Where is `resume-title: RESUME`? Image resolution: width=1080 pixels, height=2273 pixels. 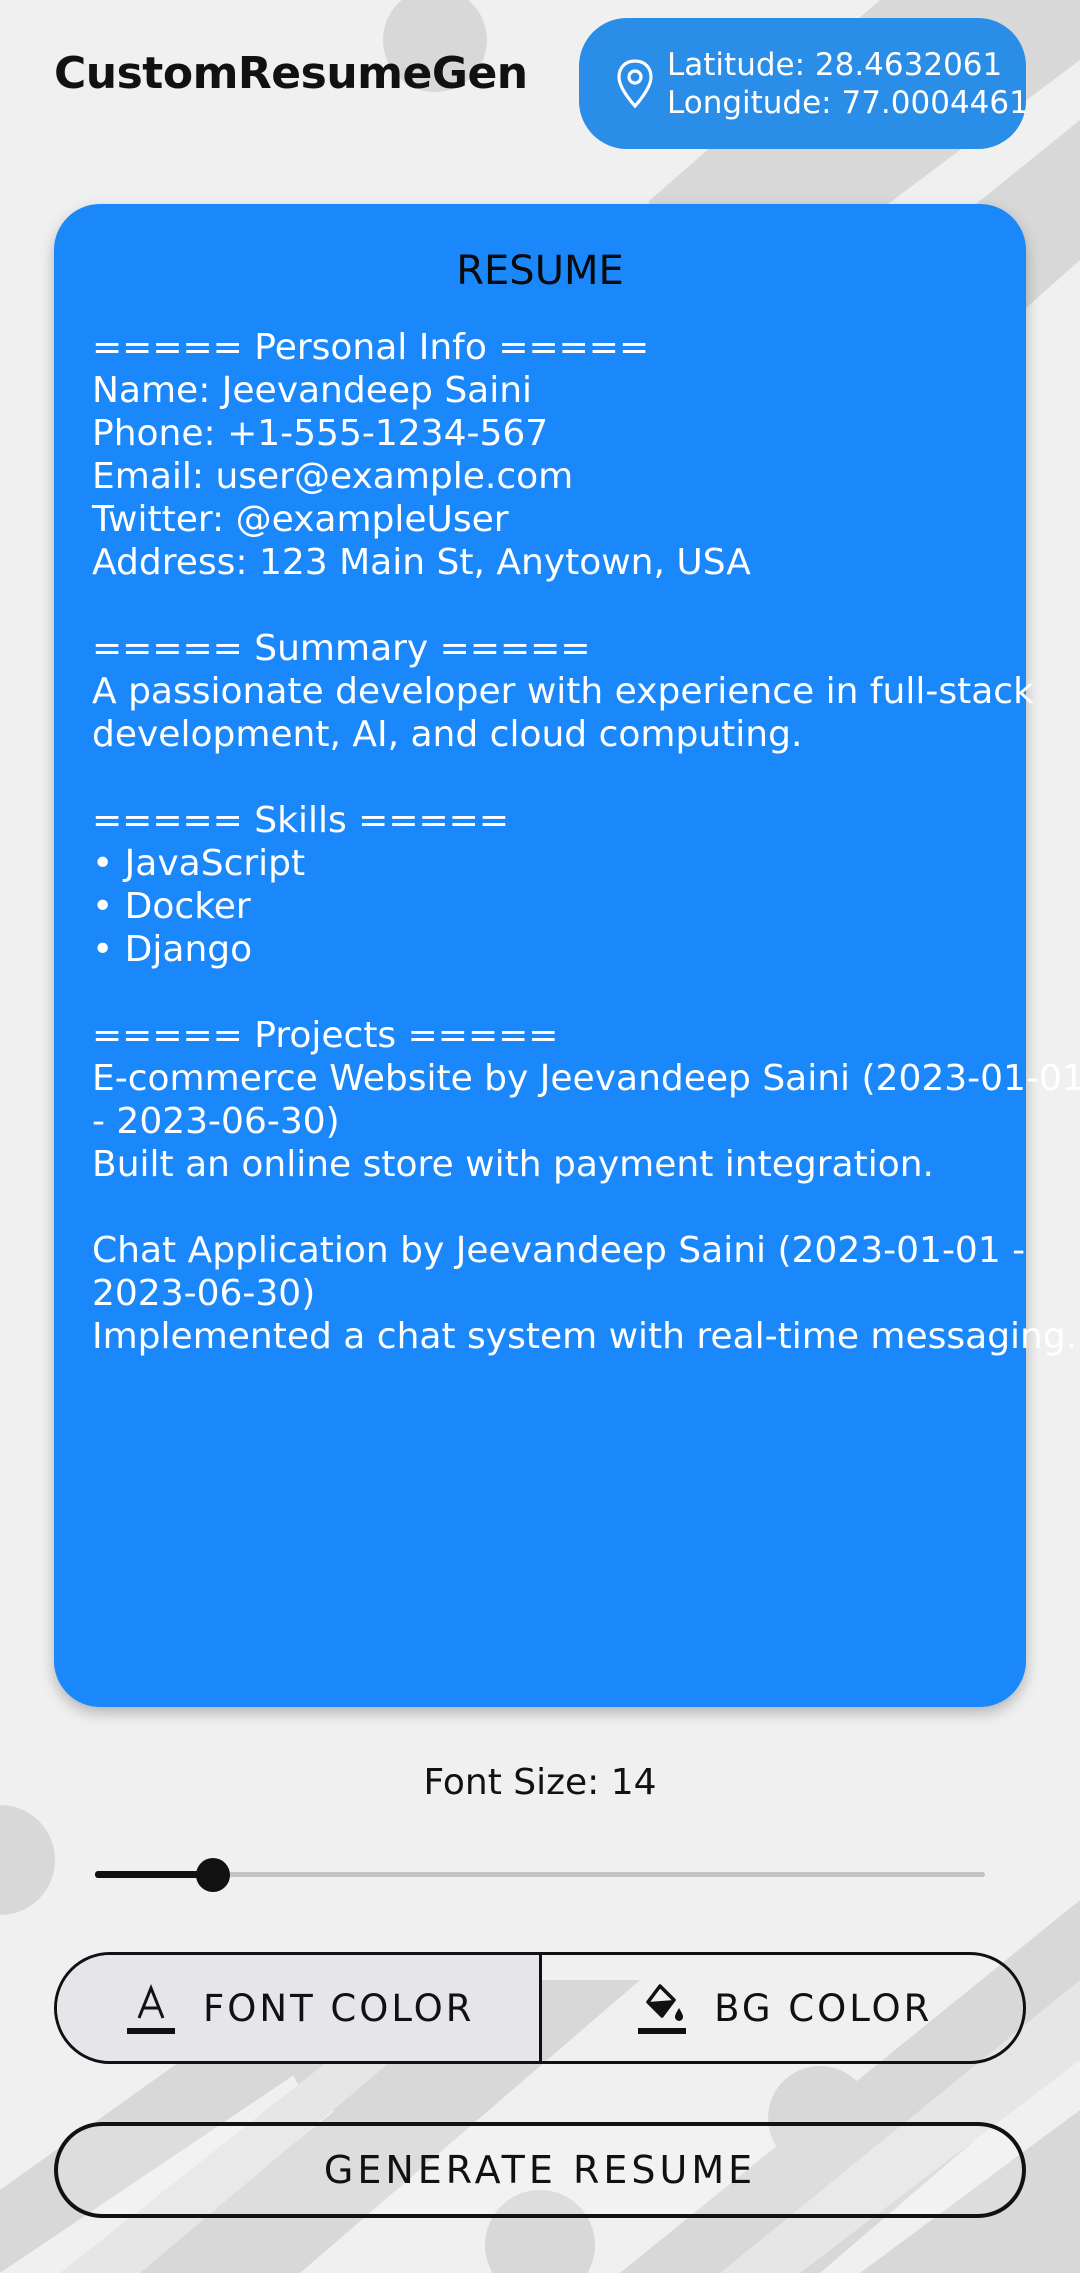
resume-title: RESUME is located at coordinates (540, 271).